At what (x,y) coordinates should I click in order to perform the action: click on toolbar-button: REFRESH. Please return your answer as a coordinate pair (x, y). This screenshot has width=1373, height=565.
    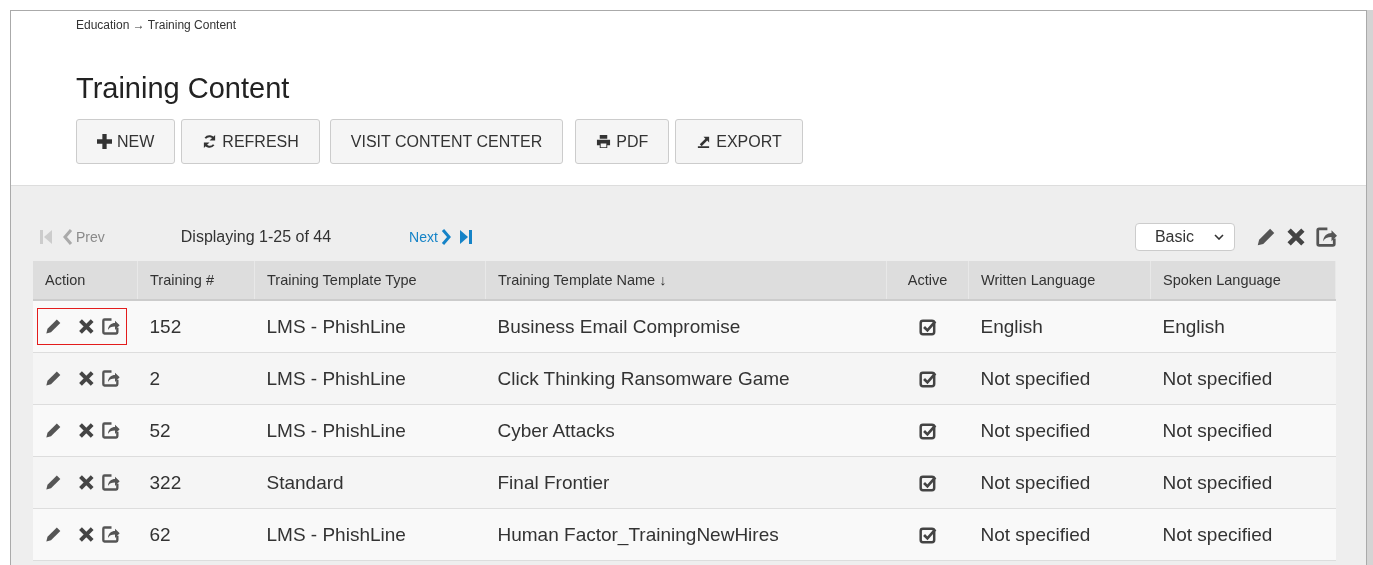
    Looking at the image, I should click on (250, 141).